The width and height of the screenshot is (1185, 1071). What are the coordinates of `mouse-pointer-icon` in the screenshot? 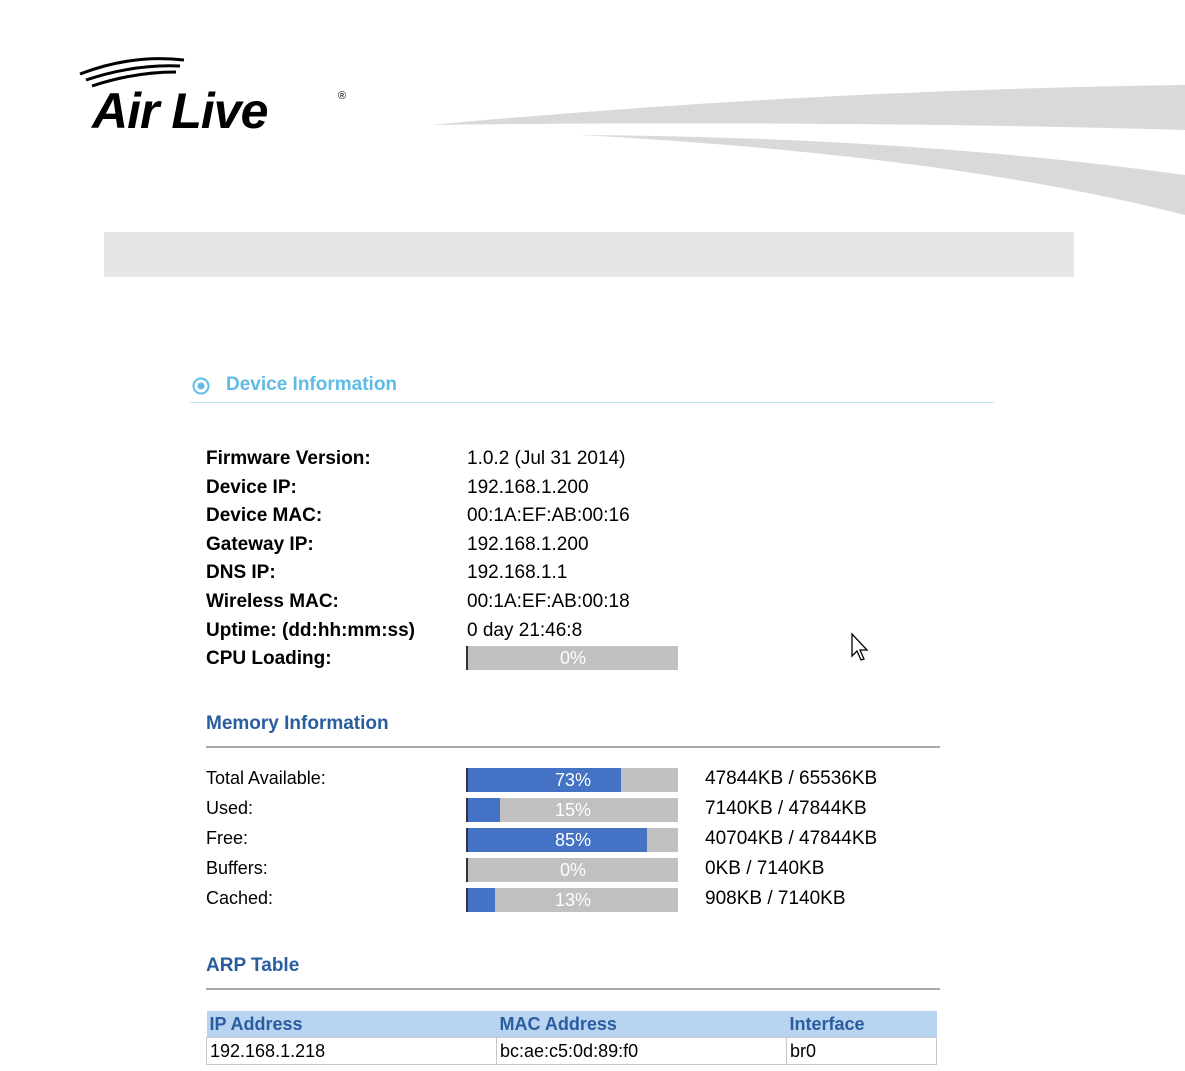 It's located at (860, 646).